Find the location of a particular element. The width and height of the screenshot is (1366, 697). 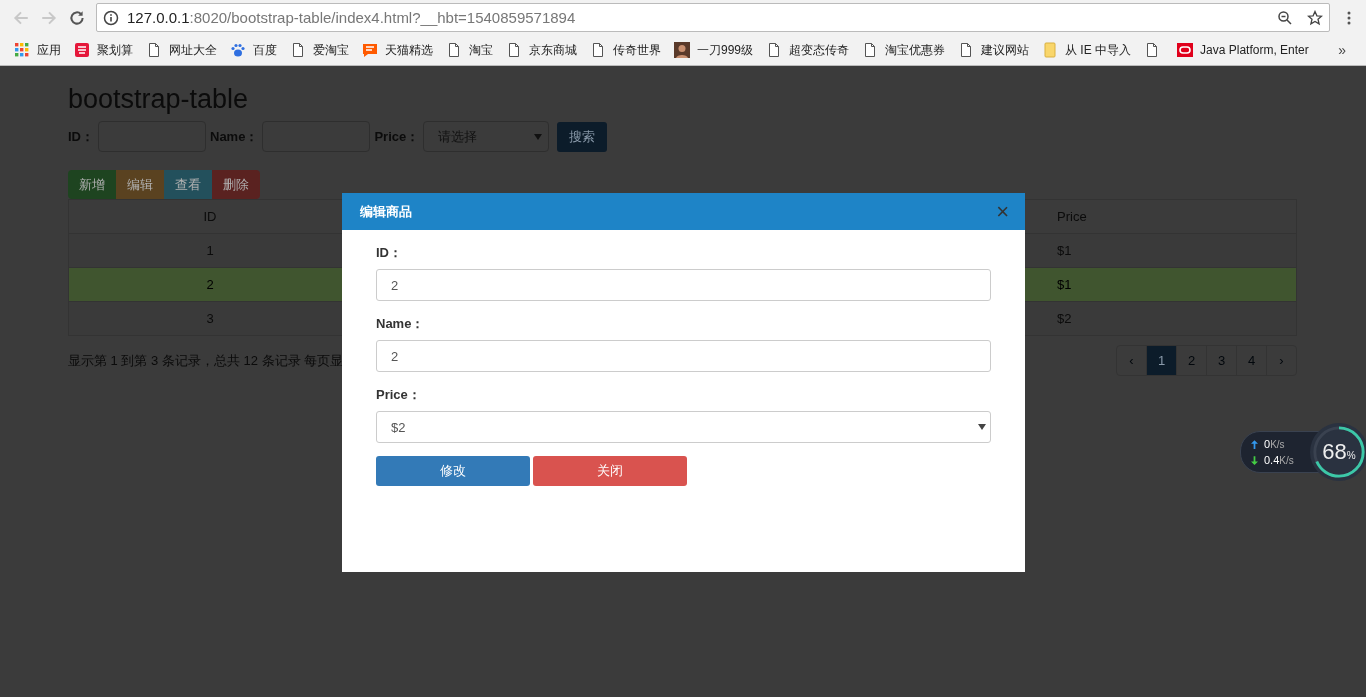

menu-icon is located at coordinates (1349, 17).